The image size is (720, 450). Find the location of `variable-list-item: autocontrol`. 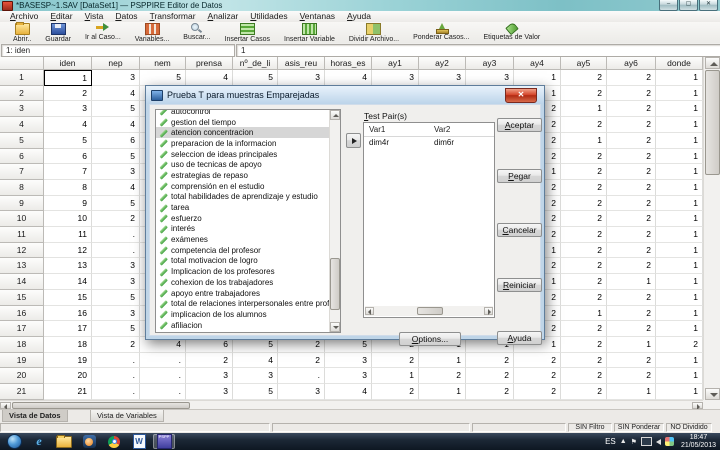

variable-list-item: autocontrol is located at coordinates (248, 113).